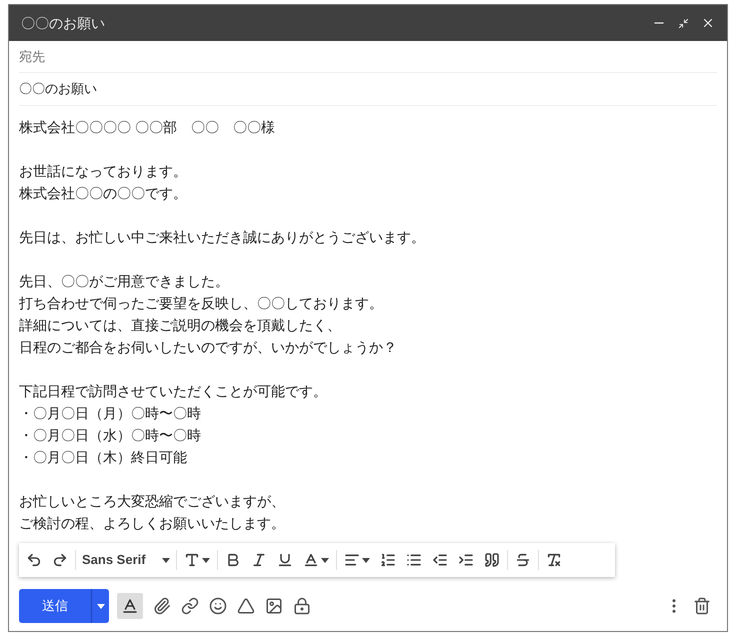  What do you see at coordinates (702, 606) in the screenshot?
I see `trash-icon` at bounding box center [702, 606].